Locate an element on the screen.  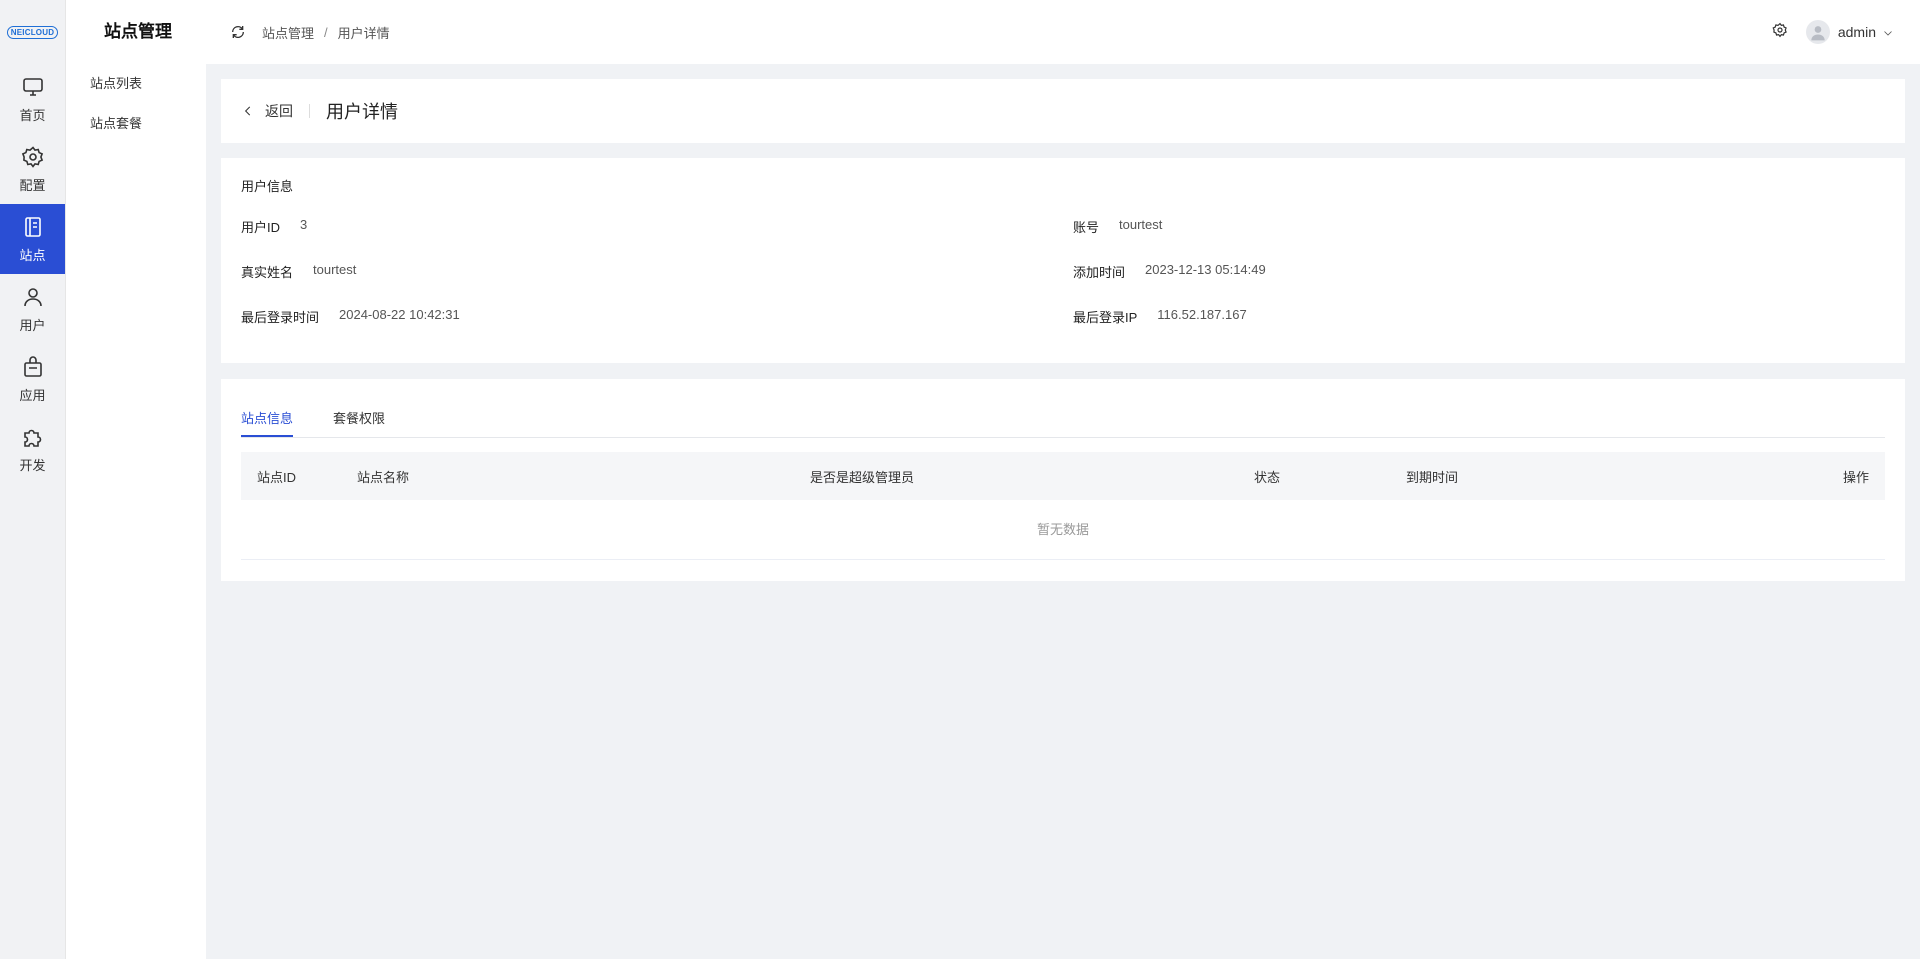
info-label: 最后登录时间 is located at coordinates (280, 317).